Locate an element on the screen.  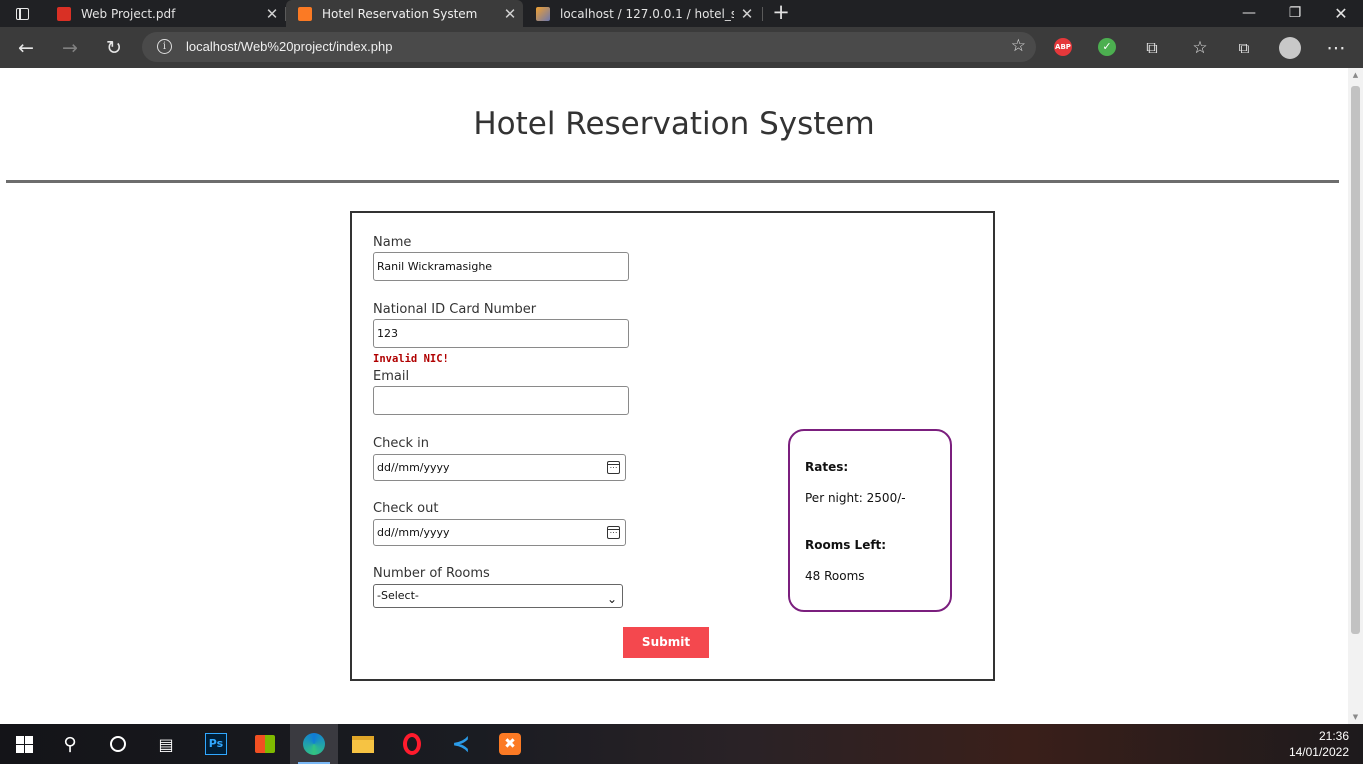
tab-title: localhost / 127.0.0.1 / hotel_syste is located at coordinates (647, 13).